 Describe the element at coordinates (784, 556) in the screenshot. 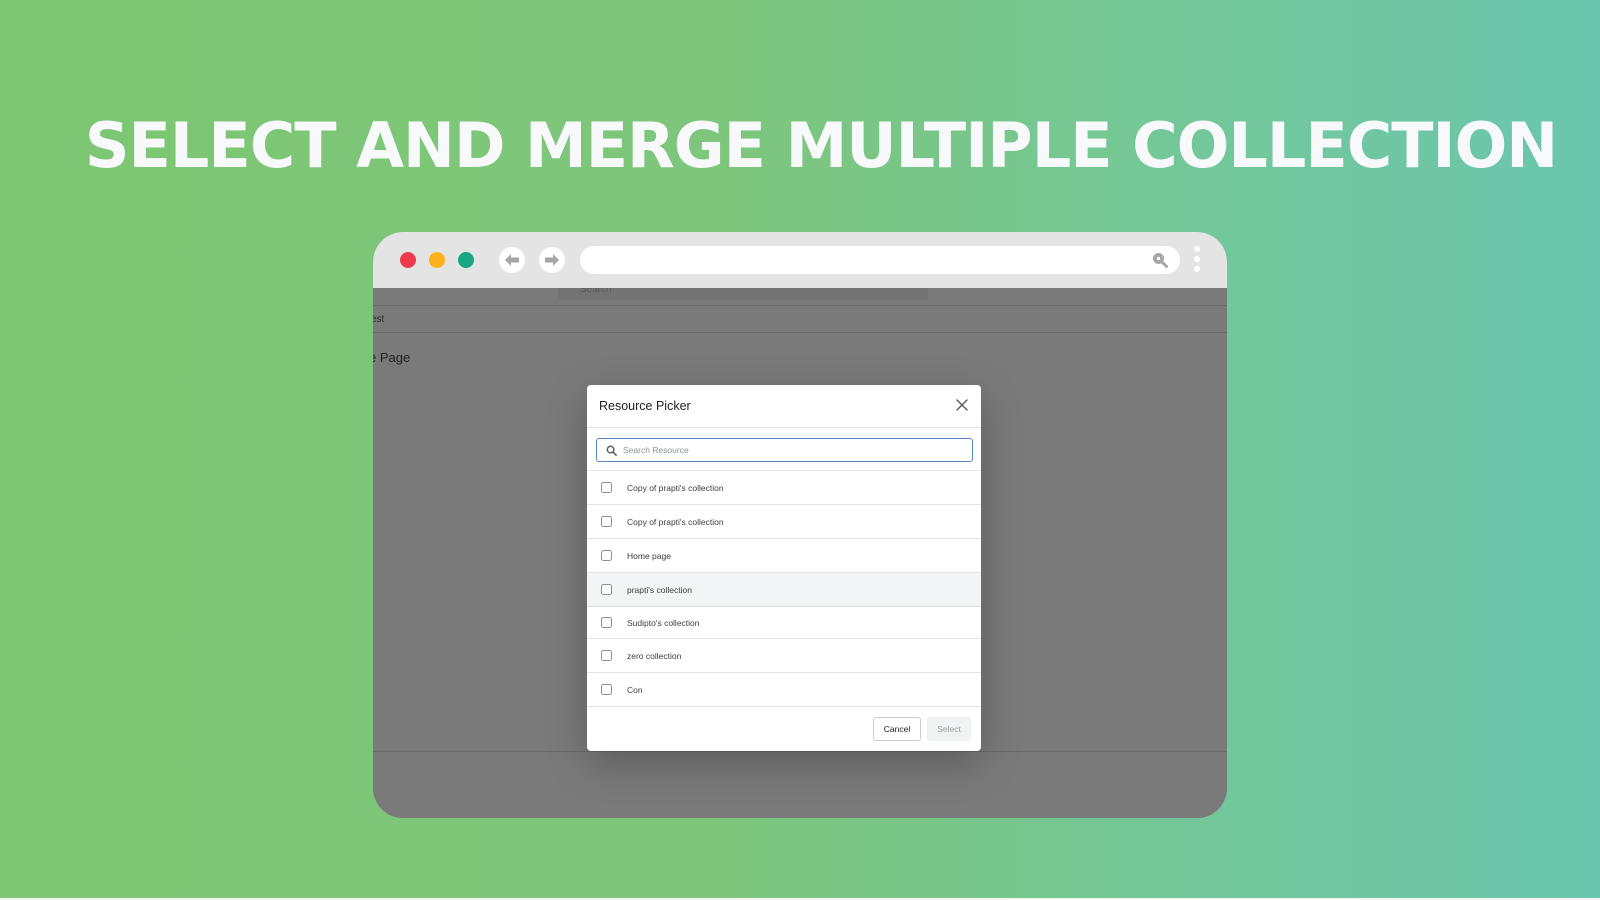

I see `resource-row: Home page` at that location.